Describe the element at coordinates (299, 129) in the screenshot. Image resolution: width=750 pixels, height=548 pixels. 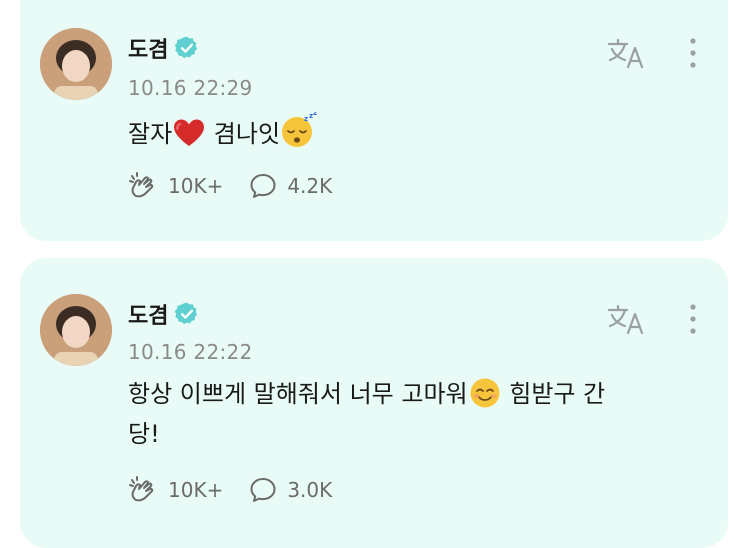
I see `sleeping-face-icon: zzz` at that location.